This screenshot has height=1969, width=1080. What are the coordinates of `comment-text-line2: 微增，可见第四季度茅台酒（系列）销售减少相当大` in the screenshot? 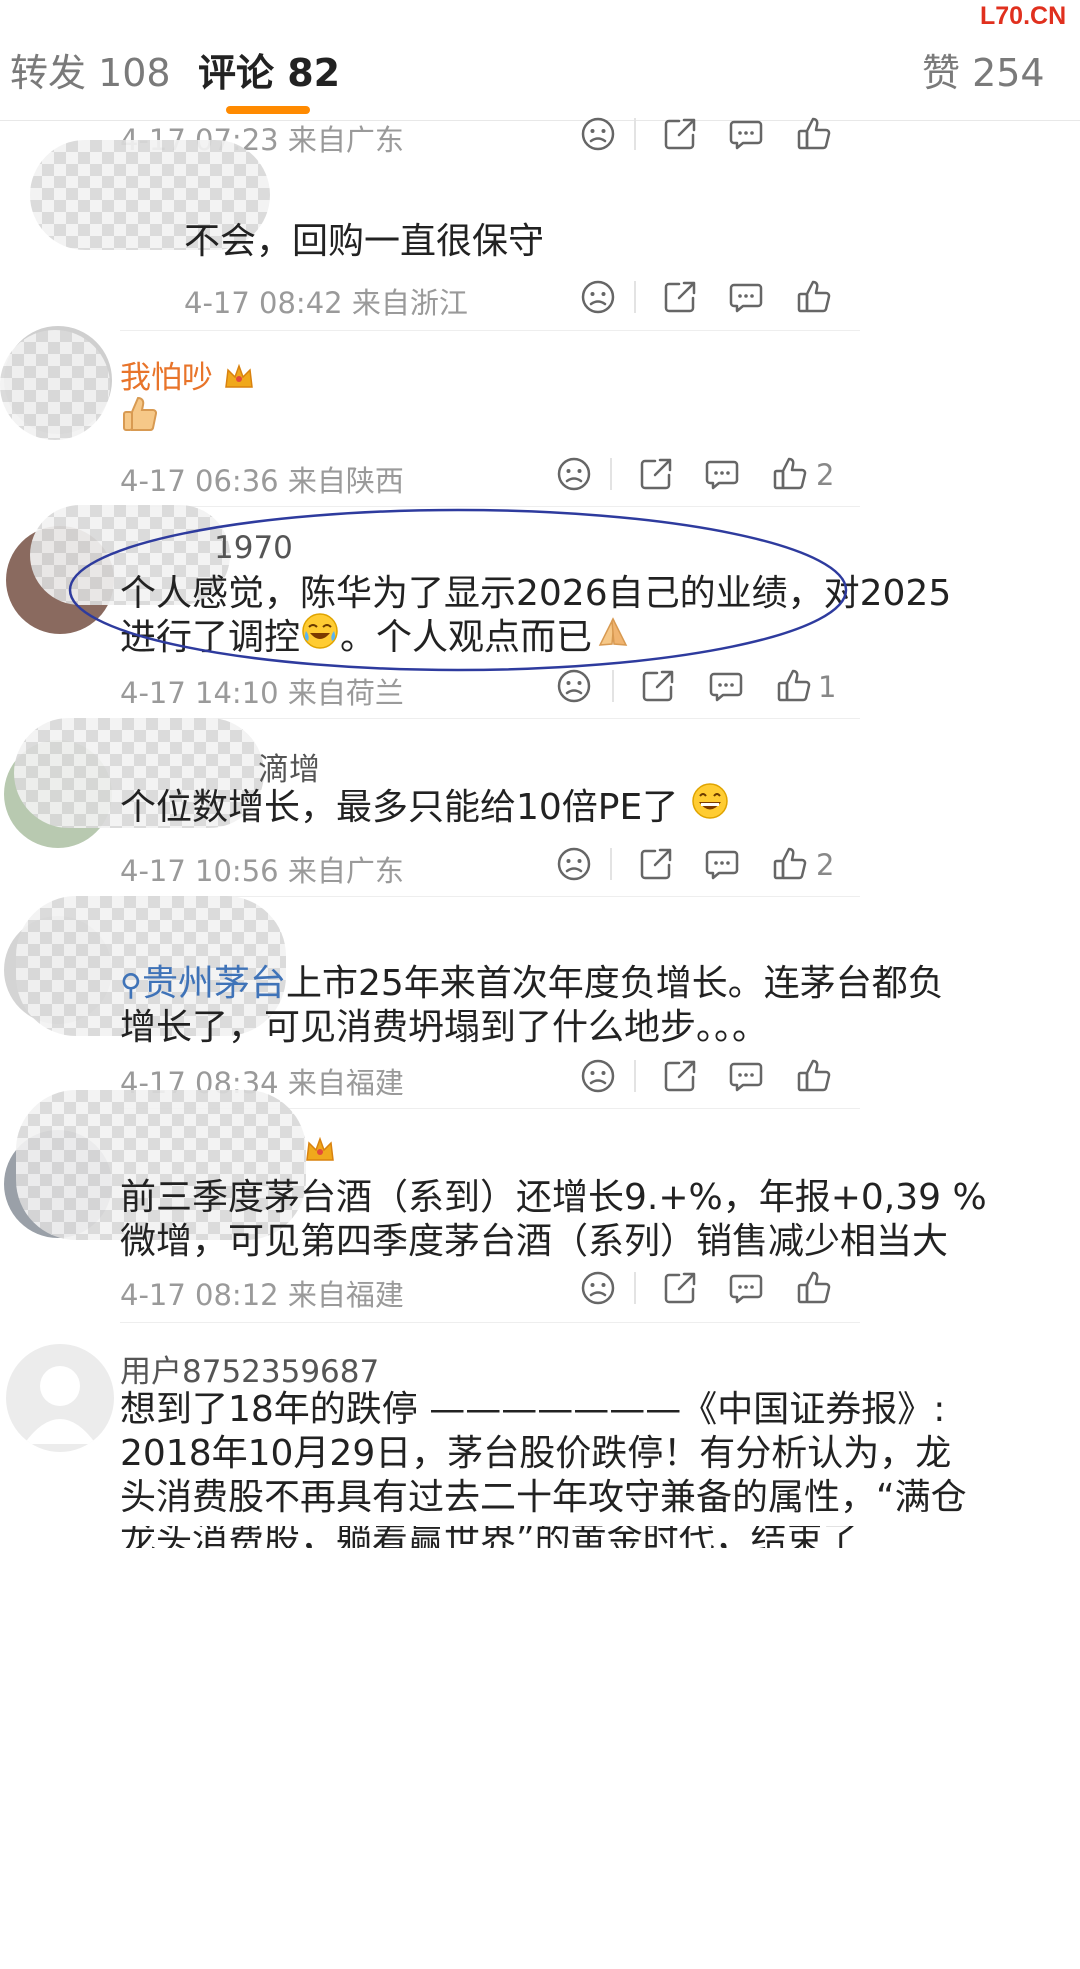 It's located at (534, 1241).